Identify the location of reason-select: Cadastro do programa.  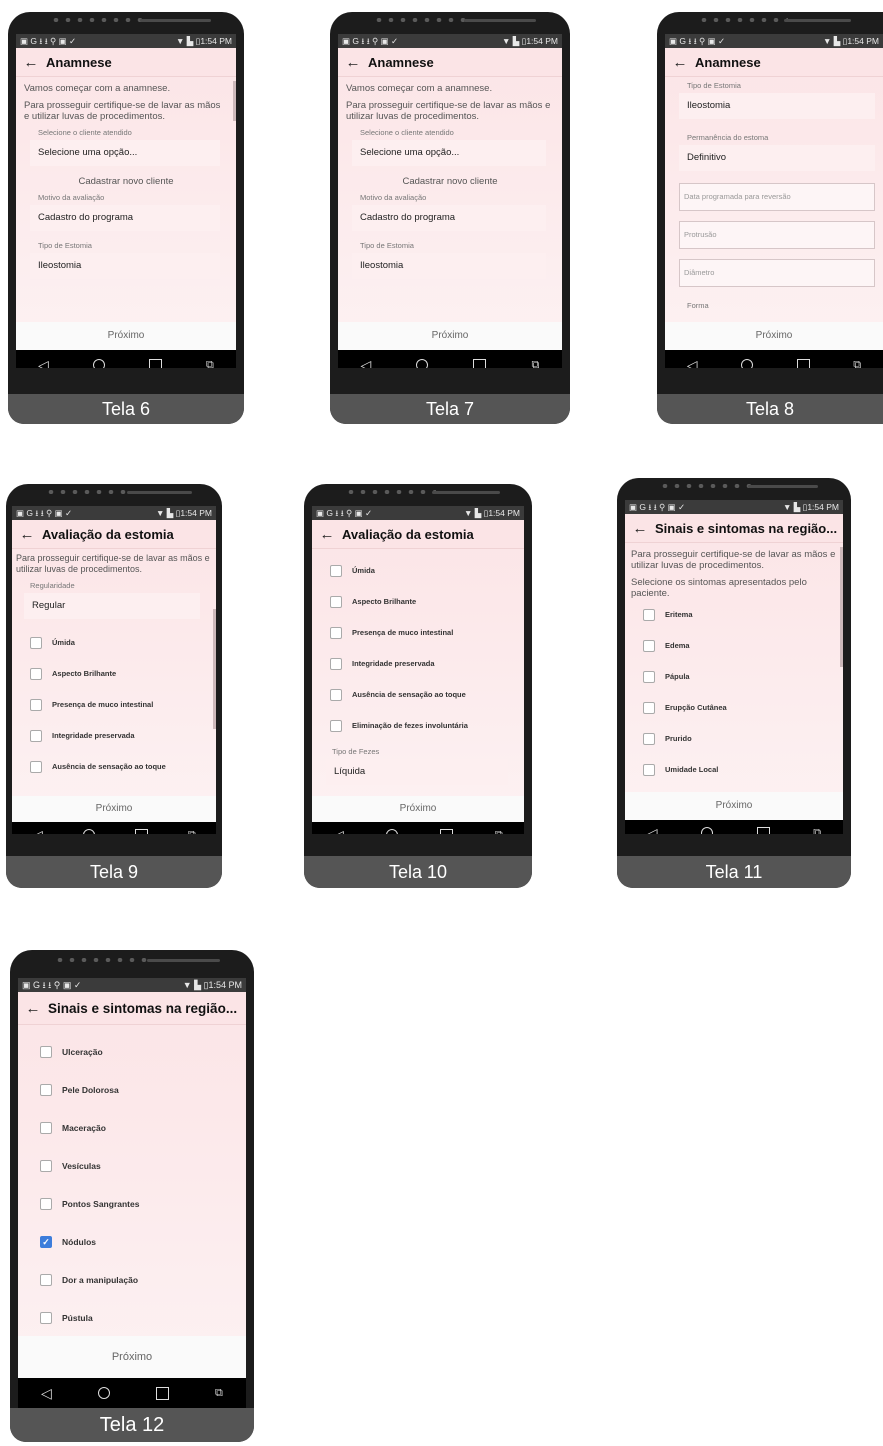
(449, 218).